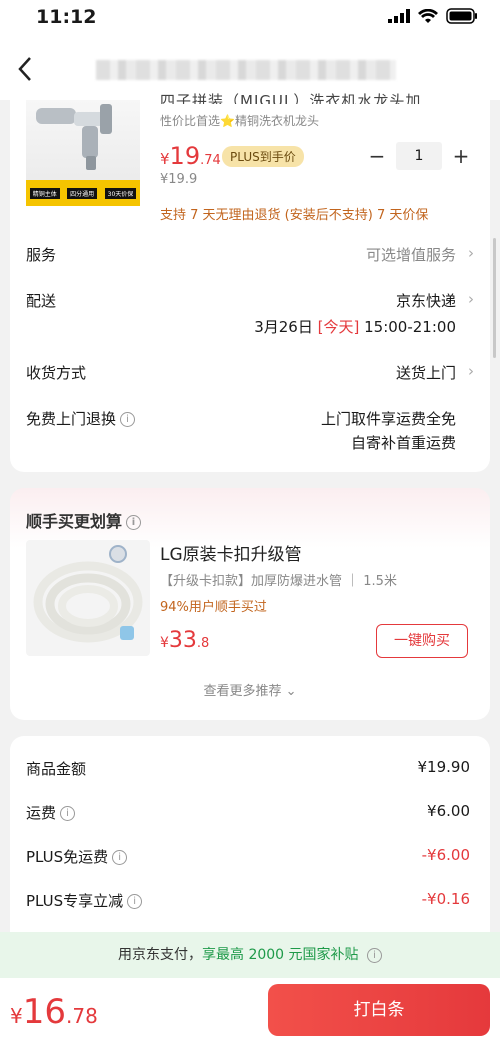 Image resolution: width=500 pixels, height=1050 pixels. What do you see at coordinates (203, 643) in the screenshot?
I see `price-decimal: .8` at bounding box center [203, 643].